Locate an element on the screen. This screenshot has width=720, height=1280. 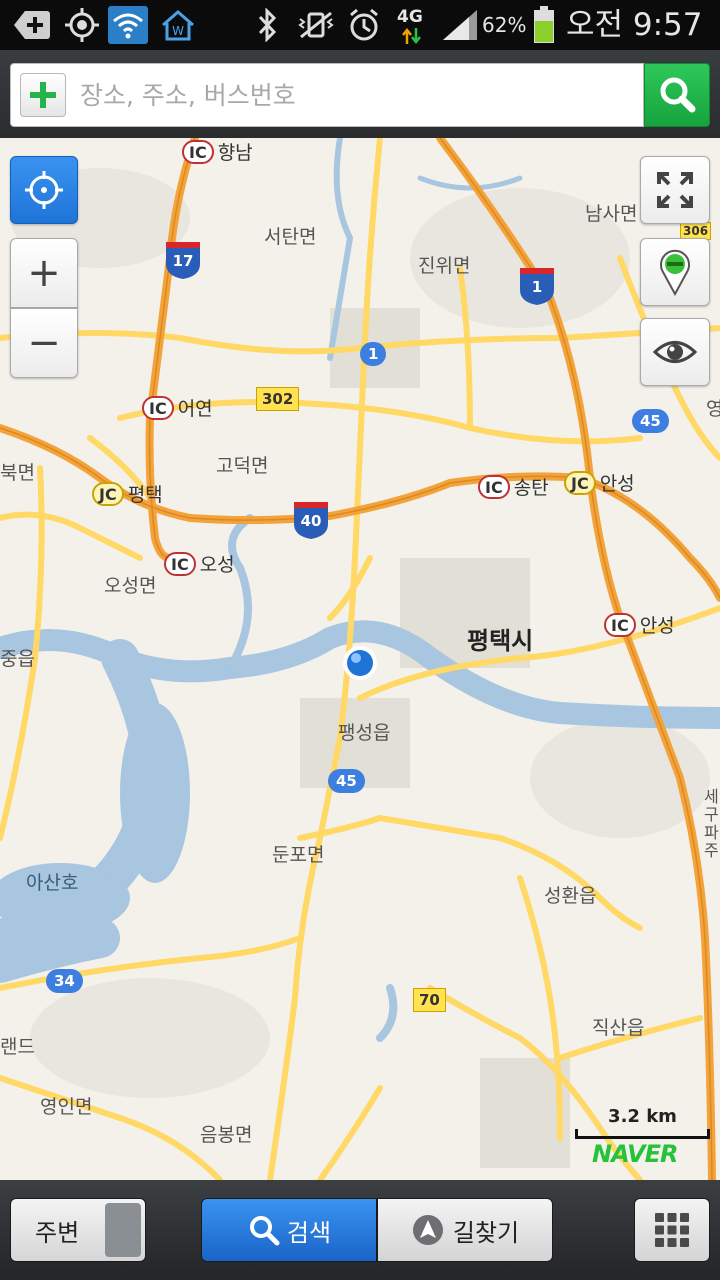
route-45-shield-north: 45 is located at coordinates (650, 421).